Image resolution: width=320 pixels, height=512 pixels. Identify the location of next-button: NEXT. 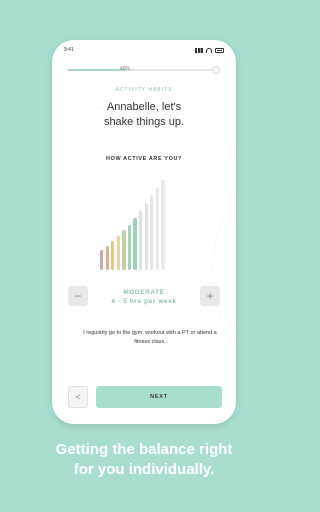
(159, 397).